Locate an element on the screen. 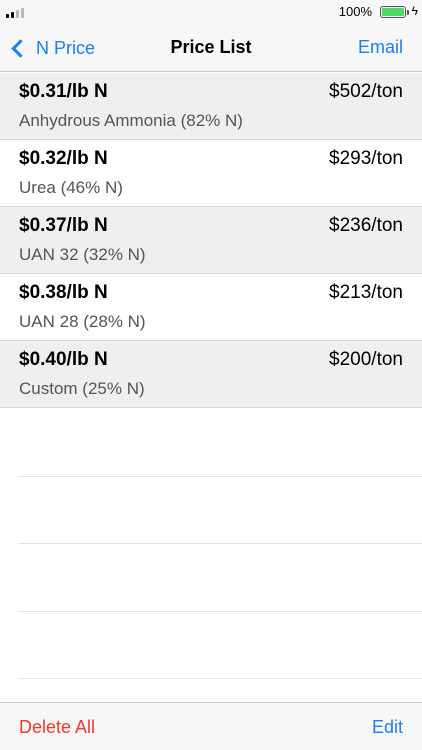  price-per-ton: $502/ton is located at coordinates (366, 91).